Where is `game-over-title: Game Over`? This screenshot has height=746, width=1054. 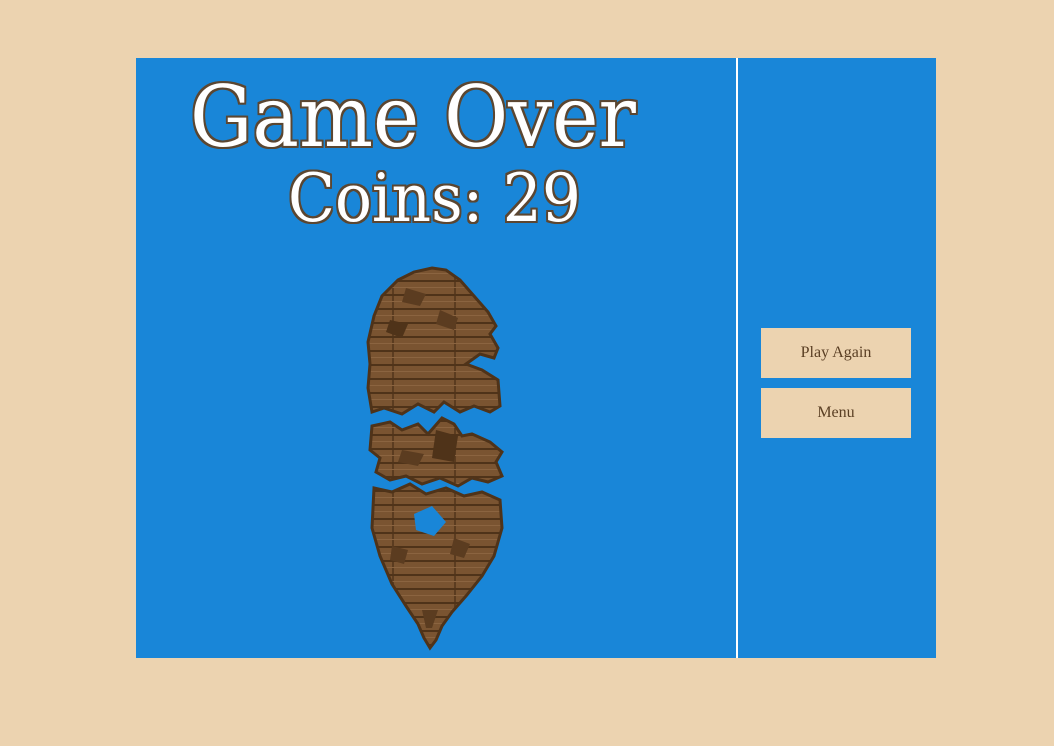
game-over-title: Game Over is located at coordinates (413, 117).